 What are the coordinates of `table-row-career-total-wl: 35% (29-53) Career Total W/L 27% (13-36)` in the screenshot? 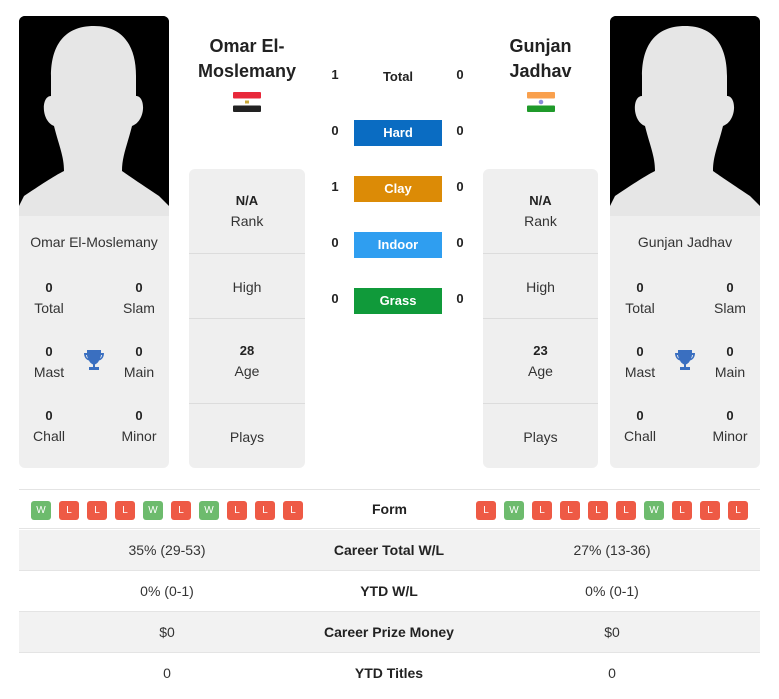 It's located at (389, 550).